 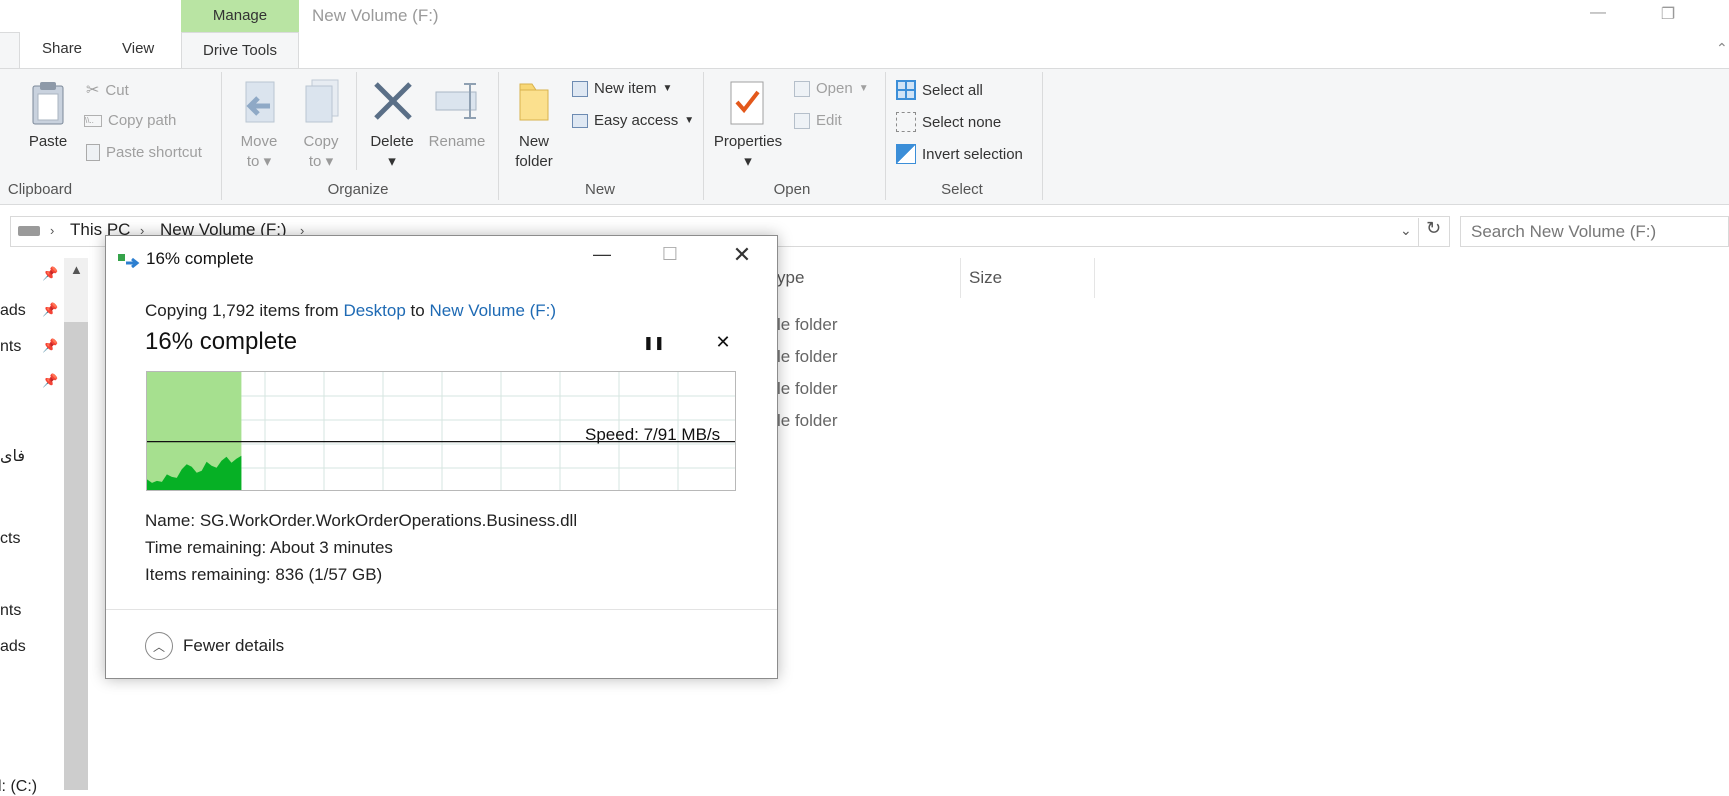 What do you see at coordinates (329, 574) in the screenshot?
I see `items-remaining-value: 836 (1/57 GB)` at bounding box center [329, 574].